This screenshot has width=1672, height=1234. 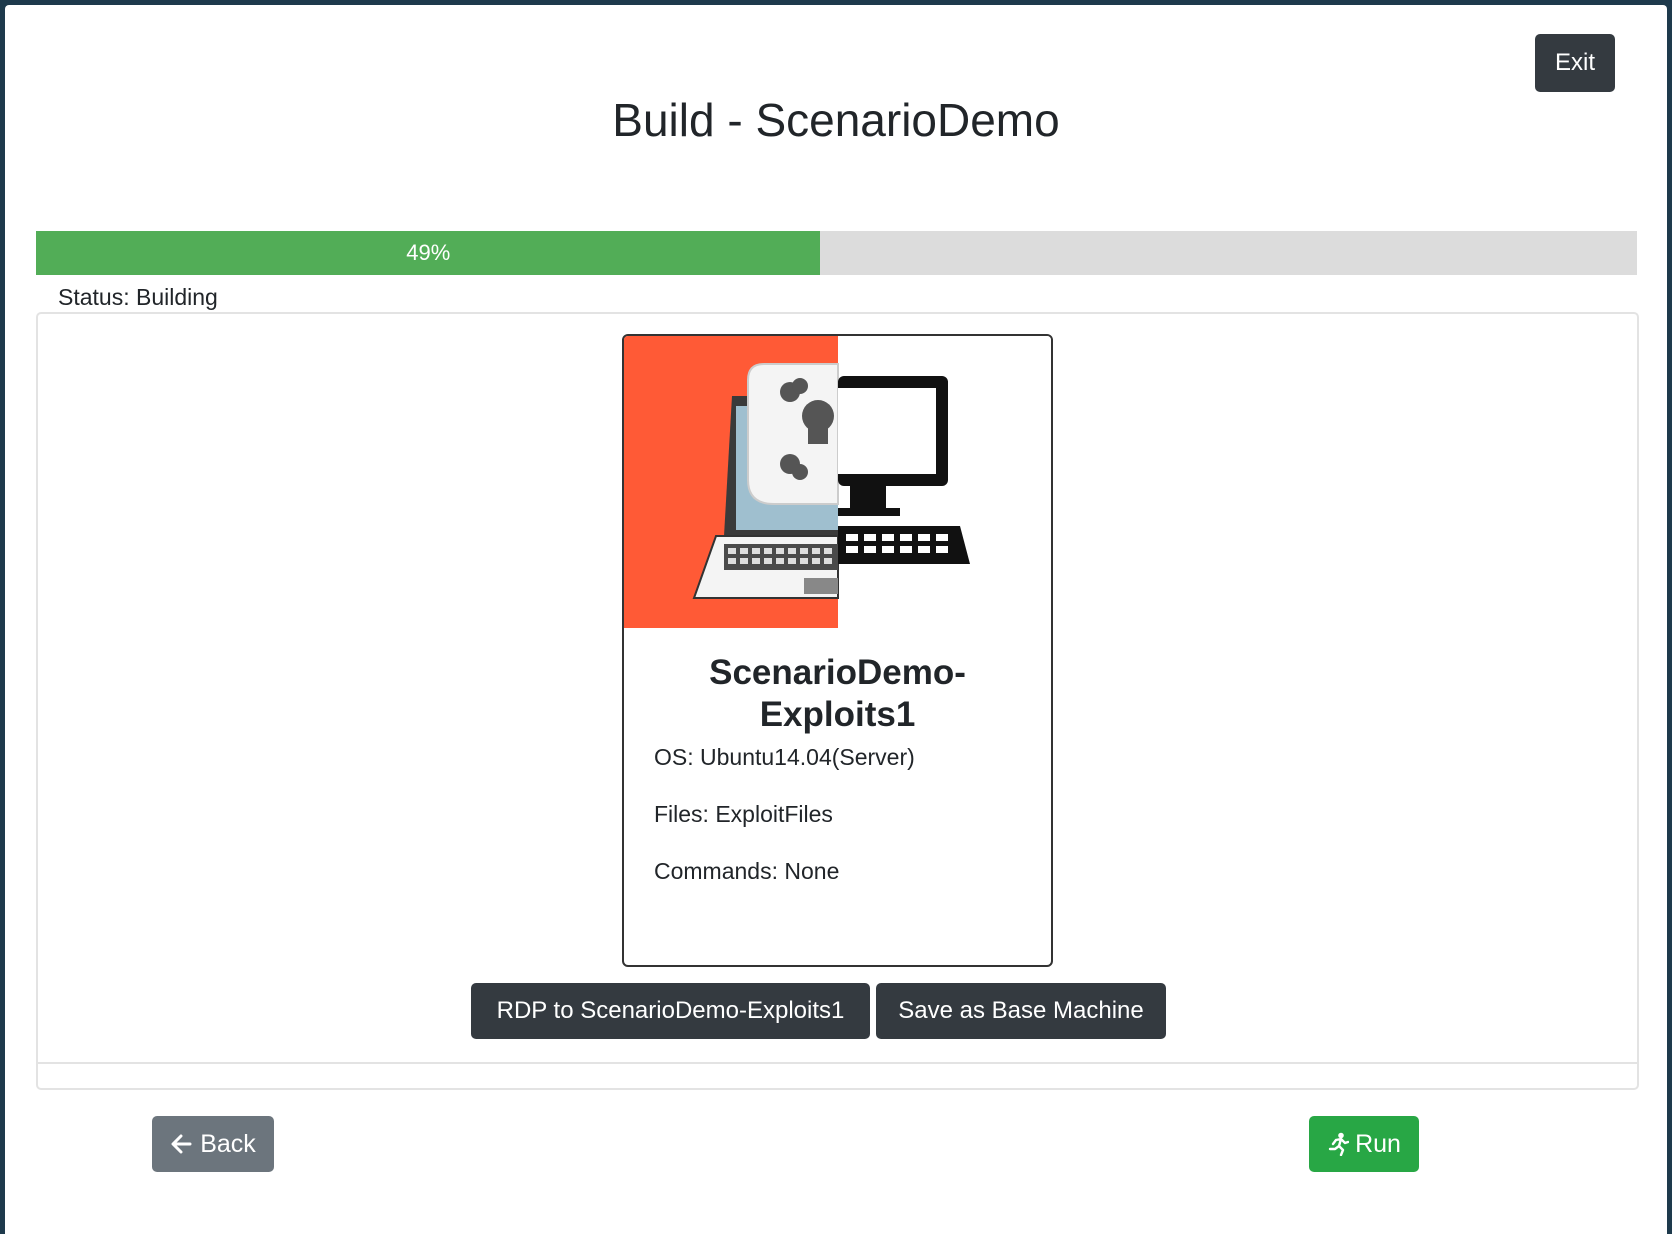 I want to click on run-button-label: Run, so click(x=1378, y=1143).